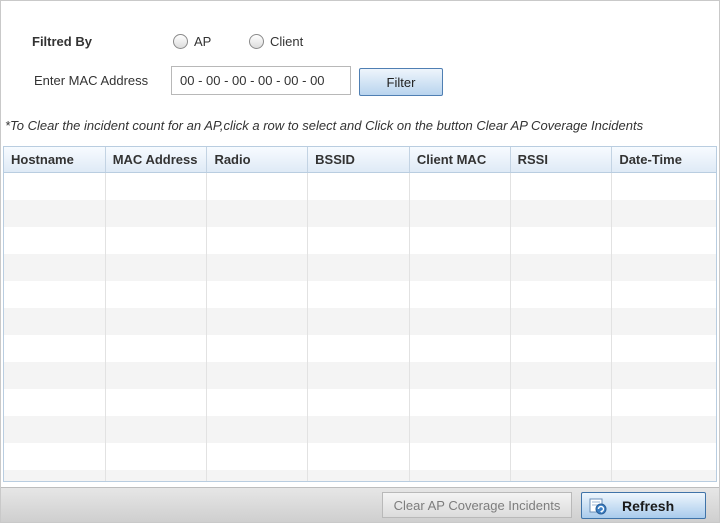  I want to click on column-header-bssid: BSSID, so click(359, 159).